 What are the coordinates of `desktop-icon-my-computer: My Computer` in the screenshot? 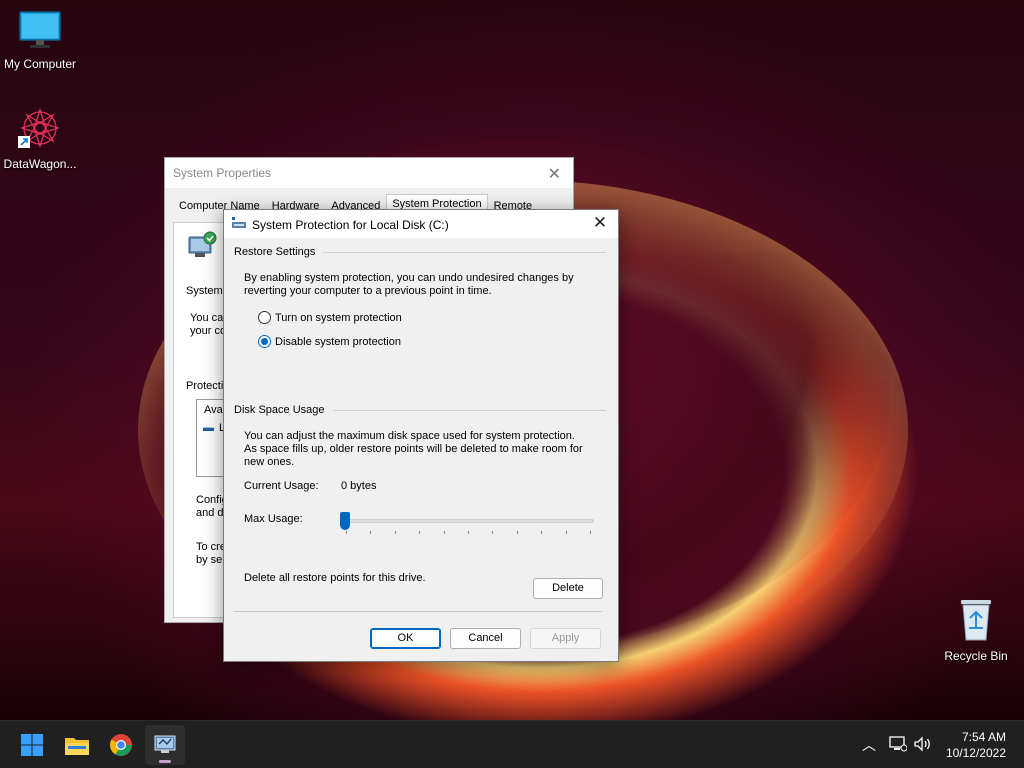 It's located at (40, 40).